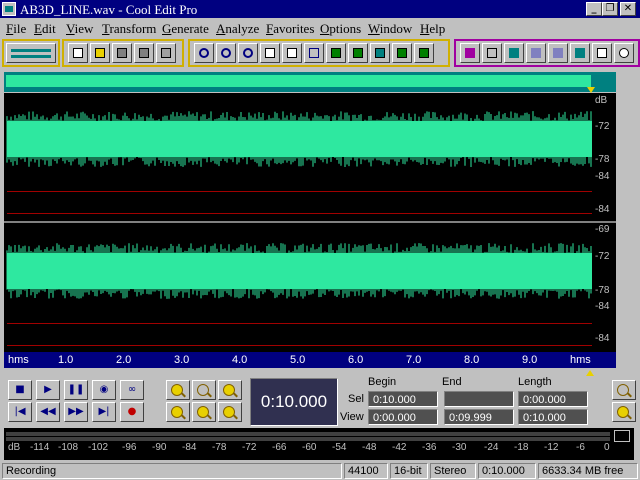 This screenshot has width=640, height=480. What do you see at coordinates (594, 9) in the screenshot?
I see `minimize-button: _` at bounding box center [594, 9].